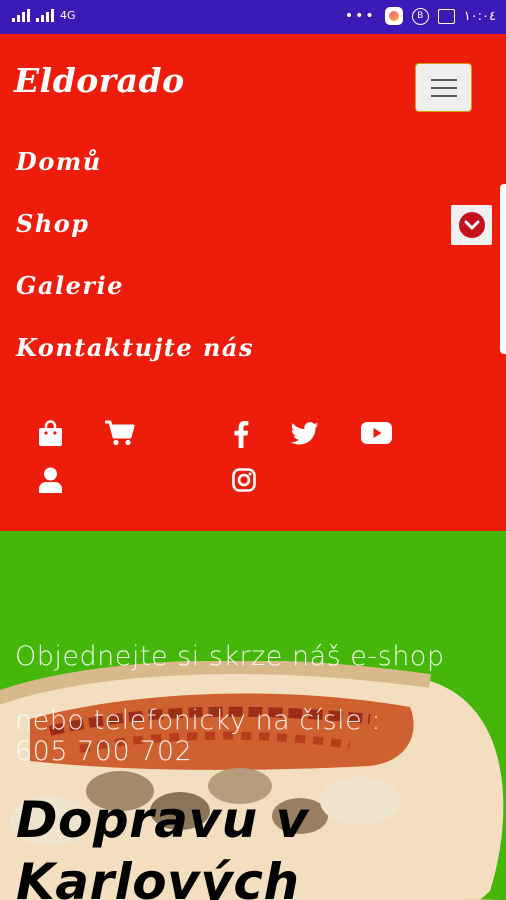  What do you see at coordinates (68, 15) in the screenshot?
I see `network-type-text: 4G` at bounding box center [68, 15].